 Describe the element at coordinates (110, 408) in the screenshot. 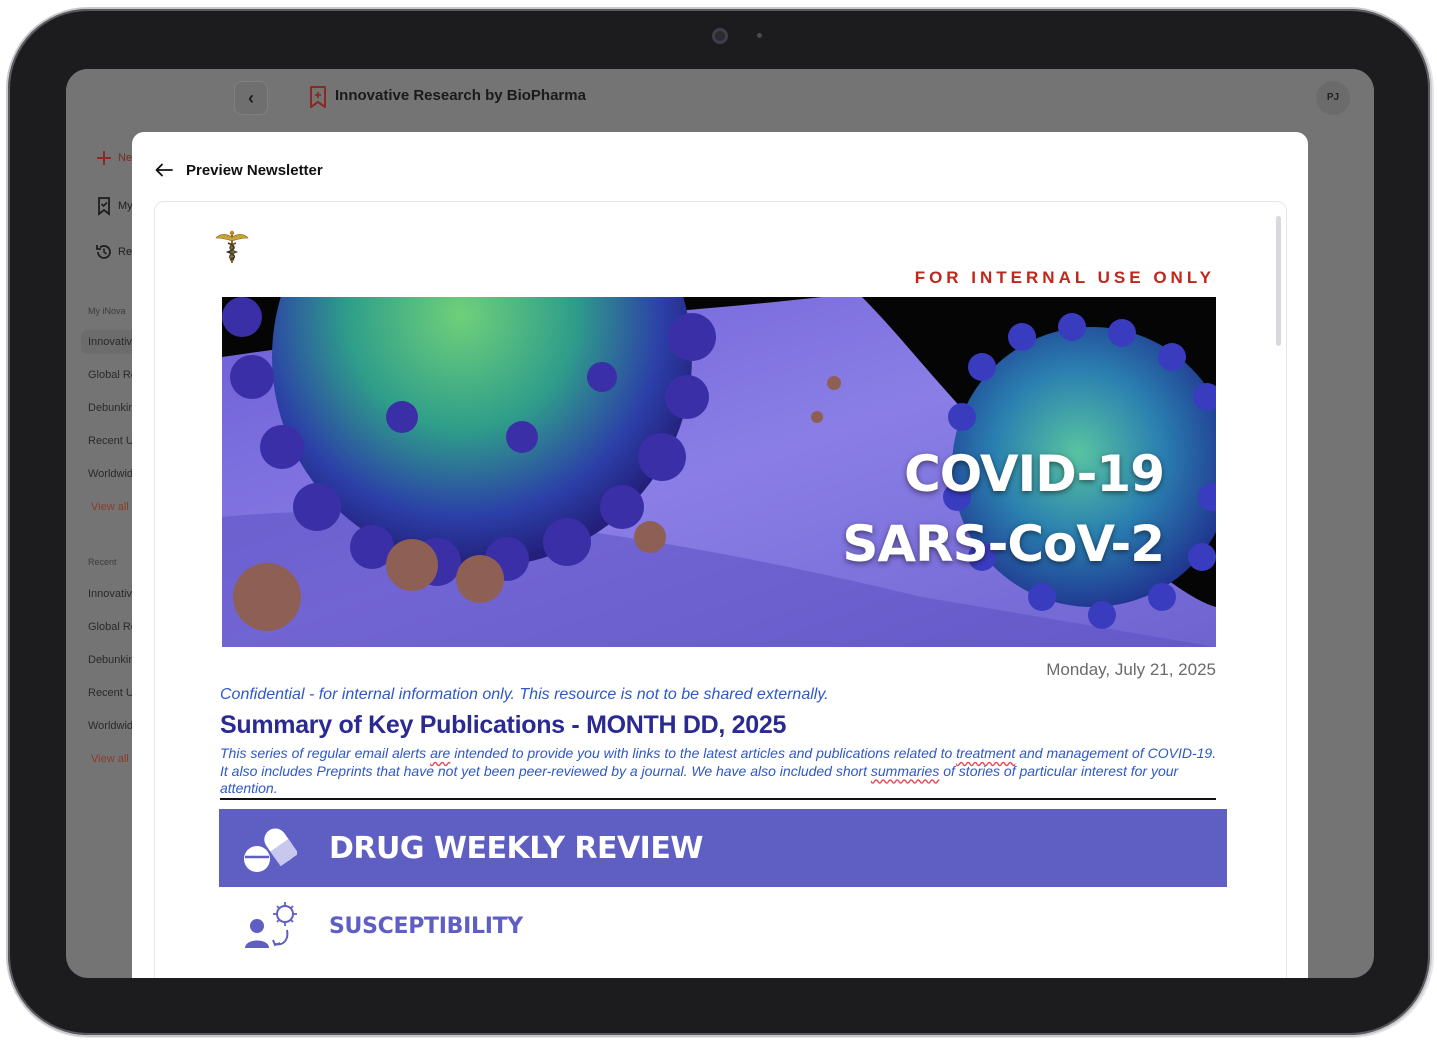

I see `sidebar-item-debunking: Debunking` at that location.